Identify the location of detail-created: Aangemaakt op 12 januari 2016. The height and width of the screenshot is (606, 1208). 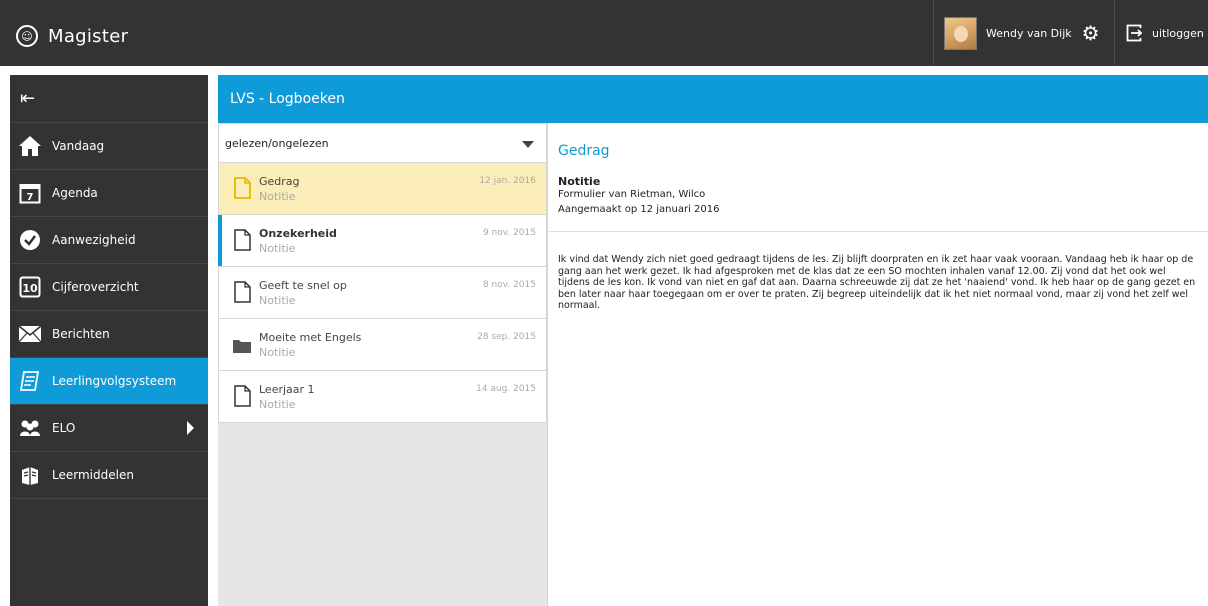
(639, 209).